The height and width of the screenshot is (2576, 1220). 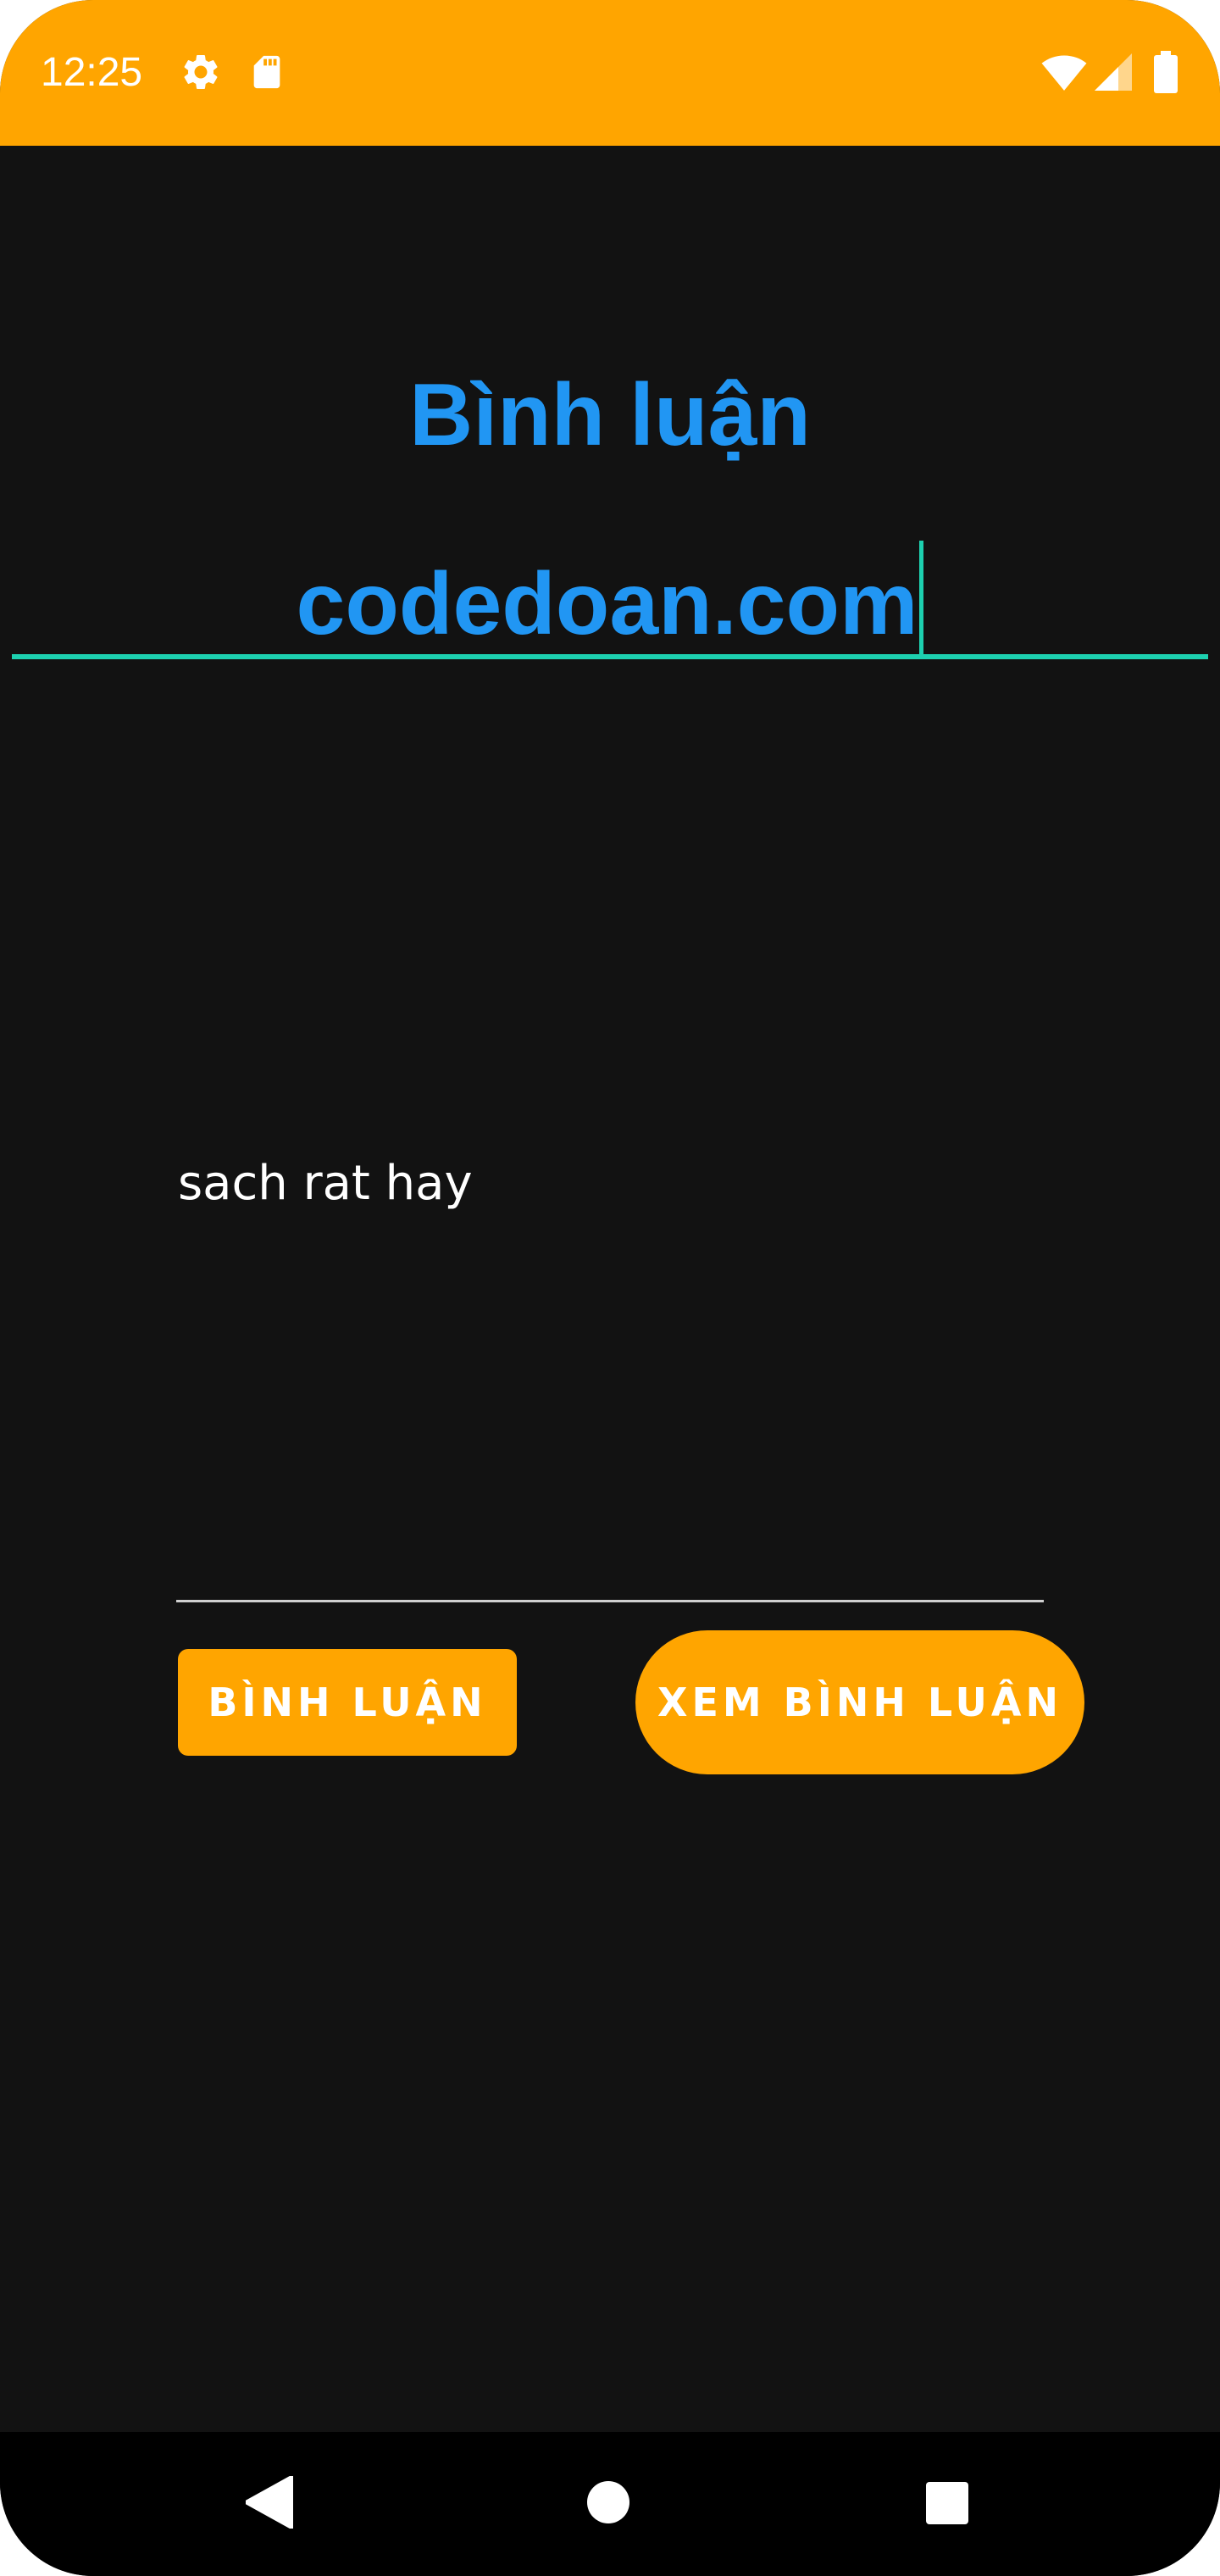 I want to click on page-title: Bình luận, so click(x=610, y=415).